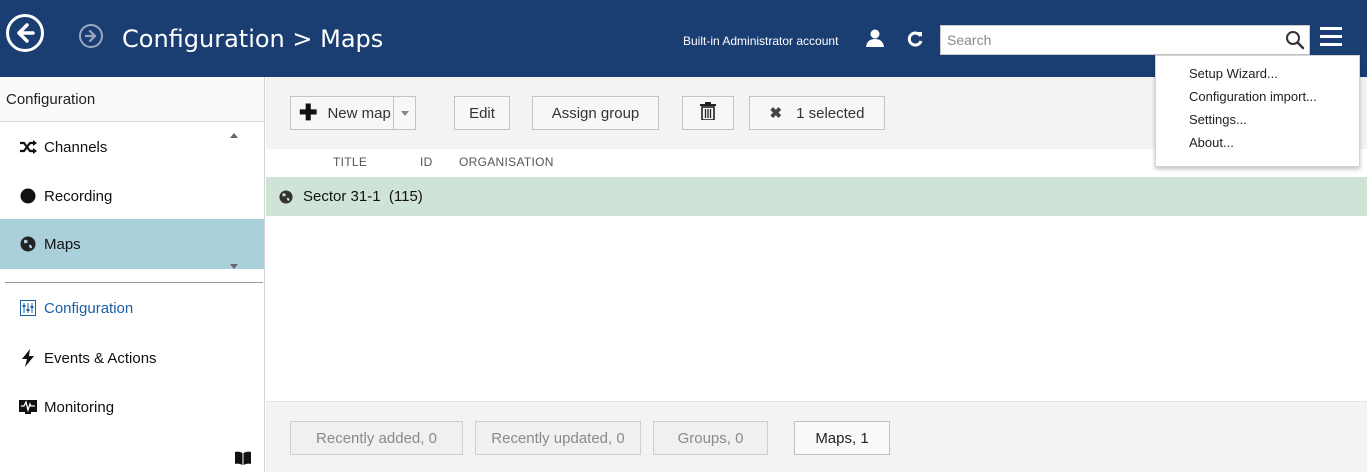 This screenshot has height=472, width=1367. I want to click on search-input, so click(1107, 40).